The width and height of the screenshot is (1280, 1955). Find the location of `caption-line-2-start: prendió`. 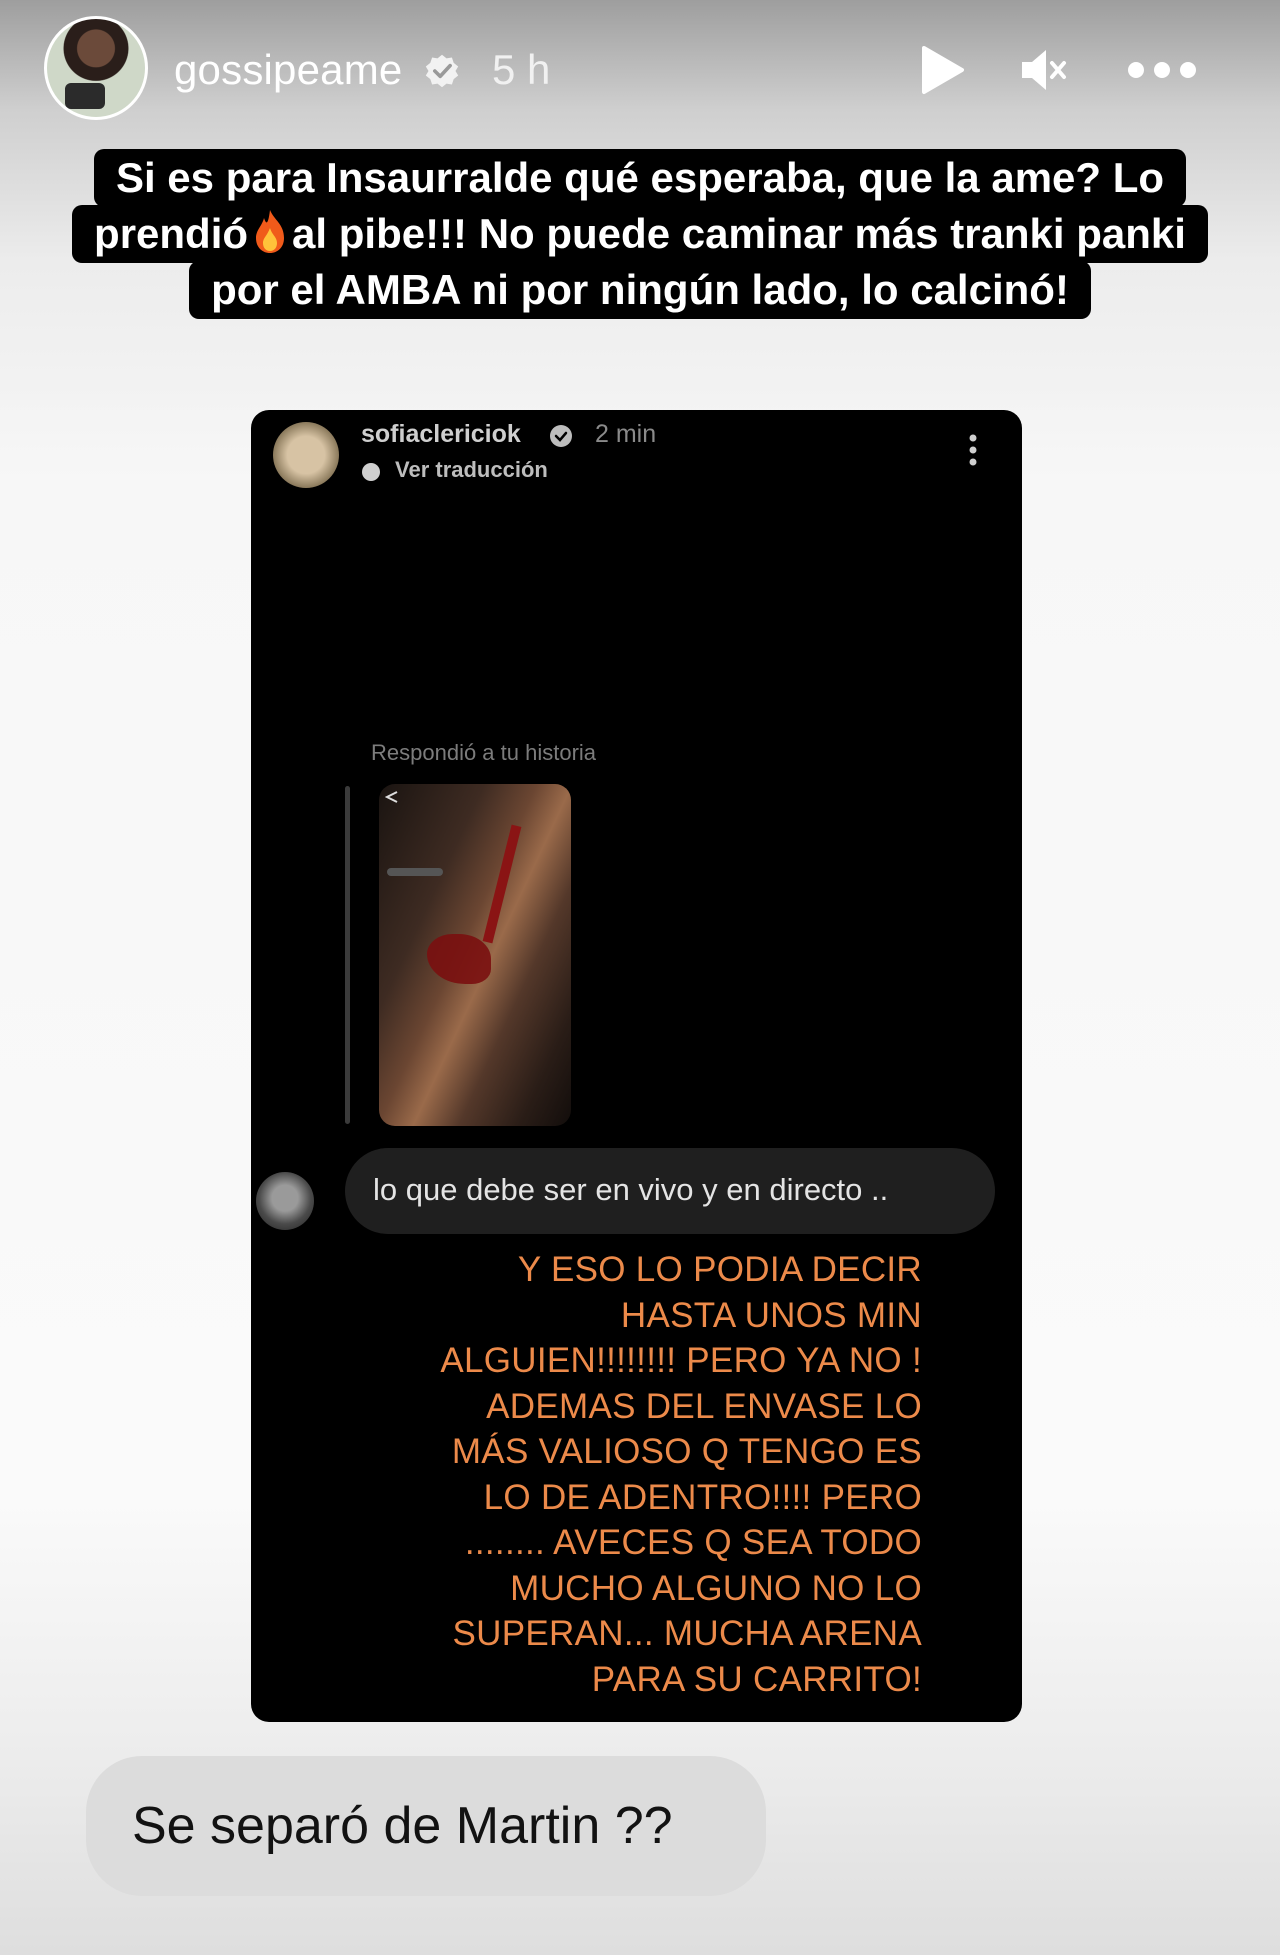

caption-line-2-start: prendió is located at coordinates (171, 233).